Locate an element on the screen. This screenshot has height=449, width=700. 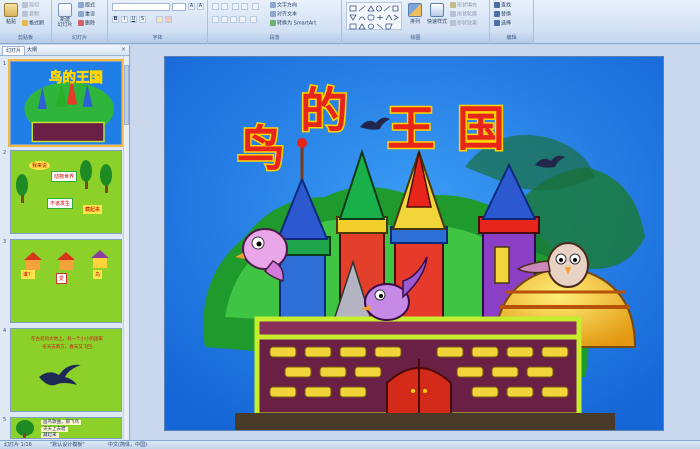
font-group: A A B I U S 字体 is located at coordinates (158, 22).